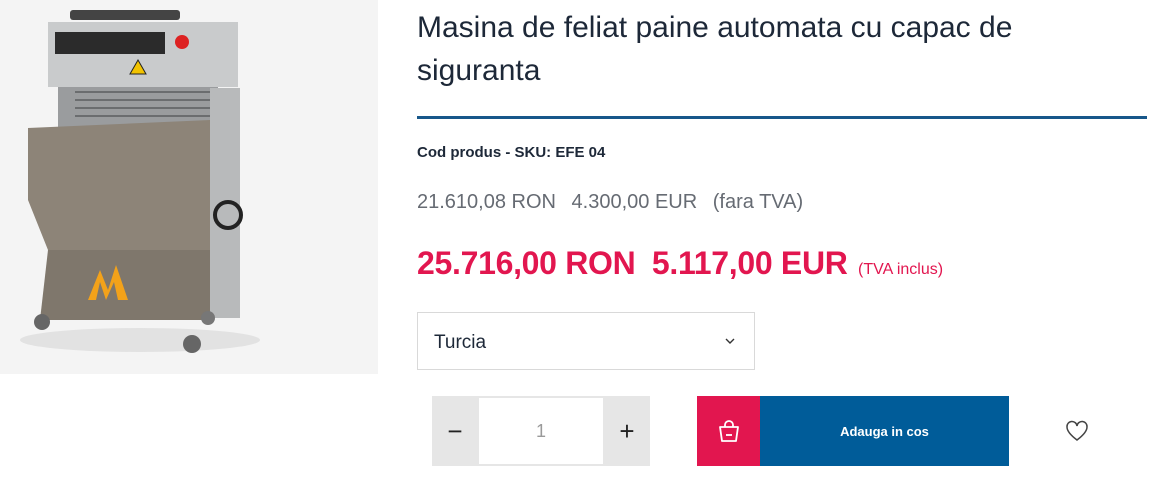 This screenshot has width=1157, height=477. Describe the element at coordinates (486, 202) in the screenshot. I see `net-price-ron: 21.610,08 RON` at that location.